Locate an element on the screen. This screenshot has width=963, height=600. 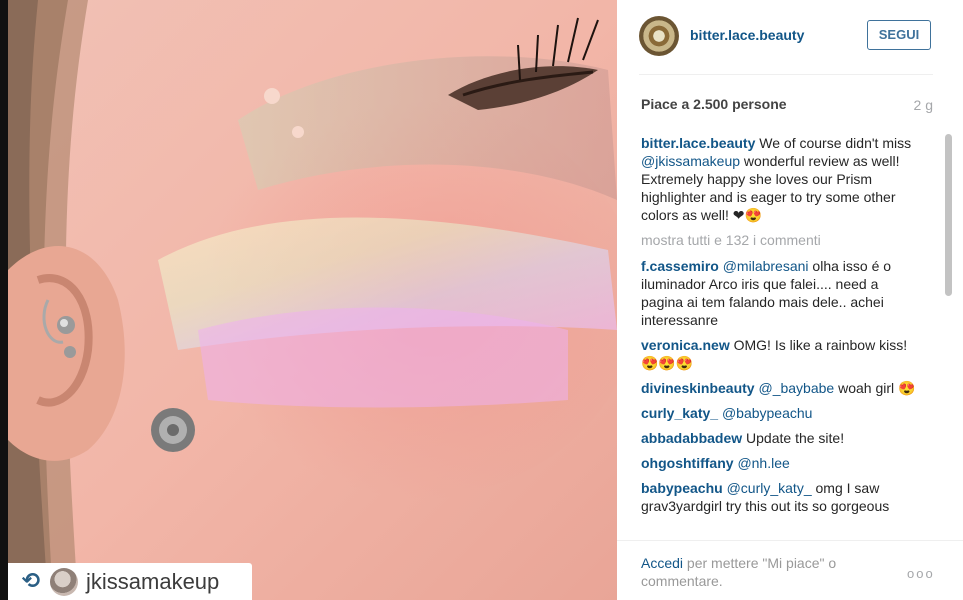
comment-username: divineskinbeauty is located at coordinates (698, 388).